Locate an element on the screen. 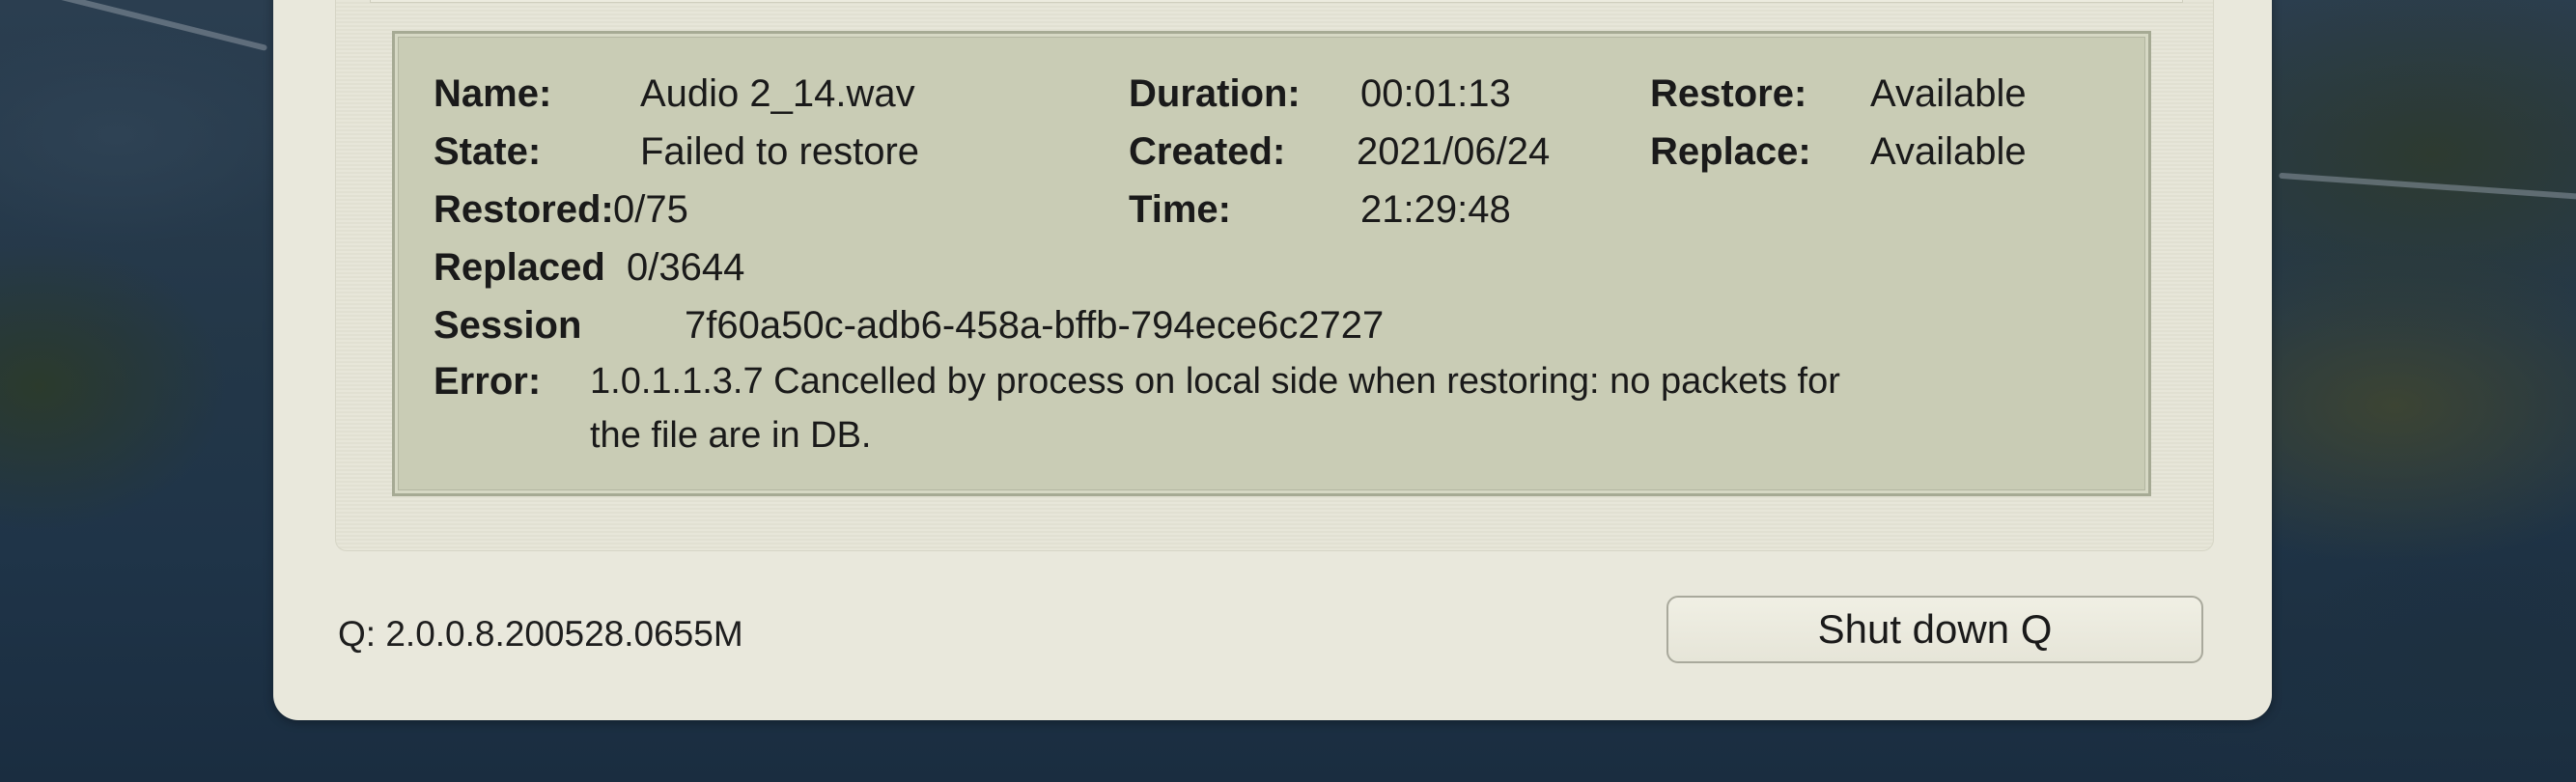 This screenshot has height=782, width=2576. error-label: Error: is located at coordinates (488, 381).